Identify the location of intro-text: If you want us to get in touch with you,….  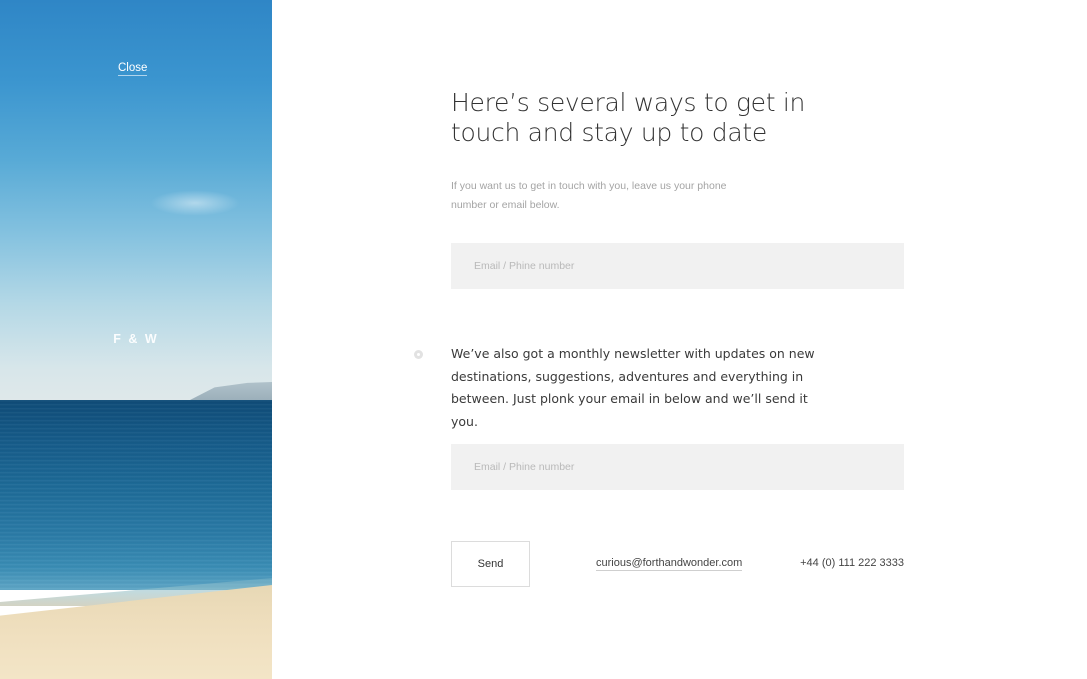
(589, 195).